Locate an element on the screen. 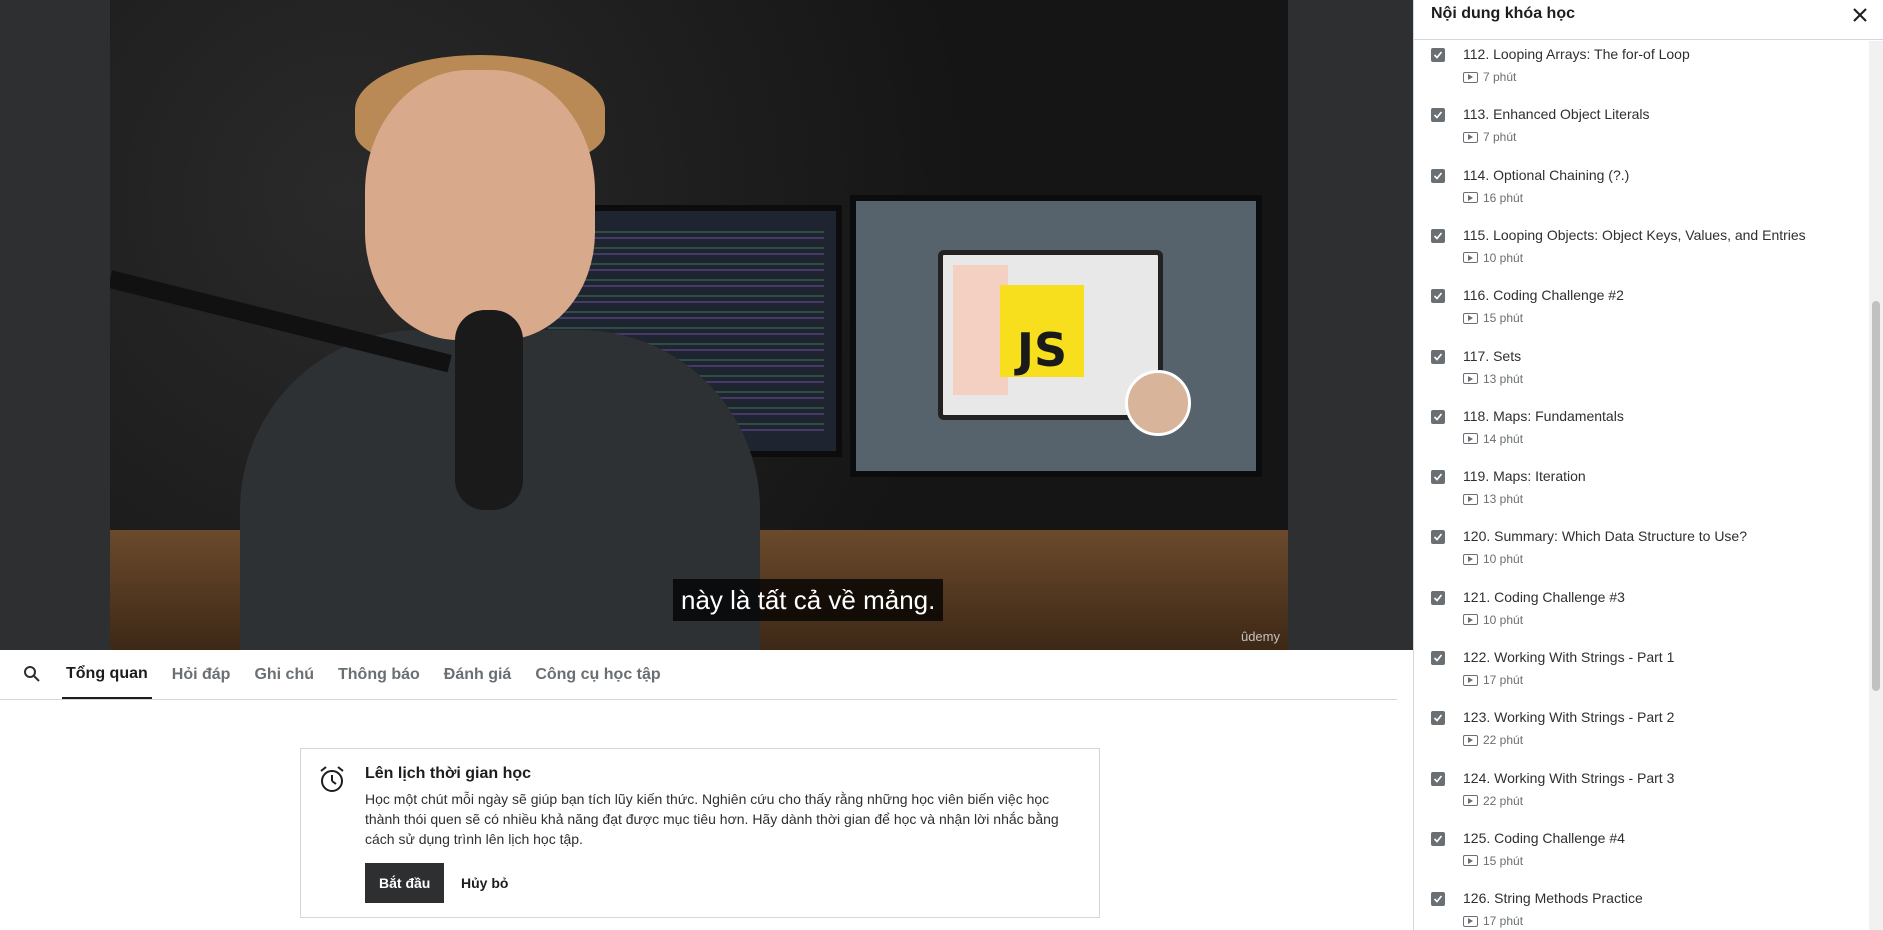  lecture-title: 112. Looping Arrays: The for-of Loop is located at coordinates (1576, 54).